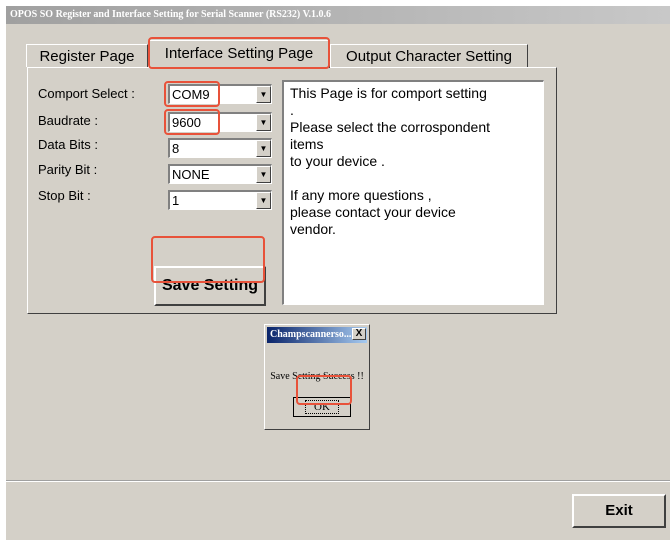 Image resolution: width=670 pixels, height=540 pixels. What do you see at coordinates (68, 144) in the screenshot?
I see `data-bits-label: Data Bits :` at bounding box center [68, 144].